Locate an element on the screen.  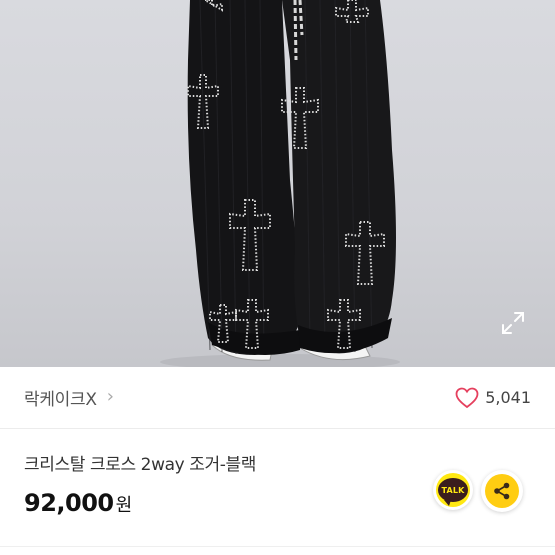
store-link: 락케이크X › is located at coordinates (69, 397).